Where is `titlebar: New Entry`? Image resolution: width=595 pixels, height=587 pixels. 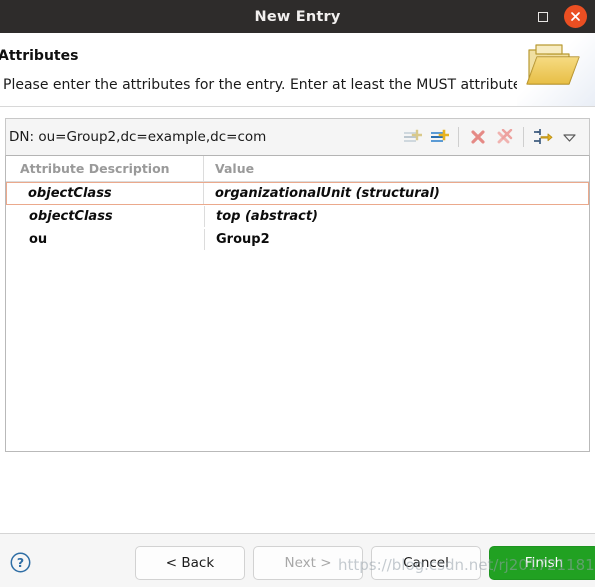 titlebar: New Entry is located at coordinates (297, 16).